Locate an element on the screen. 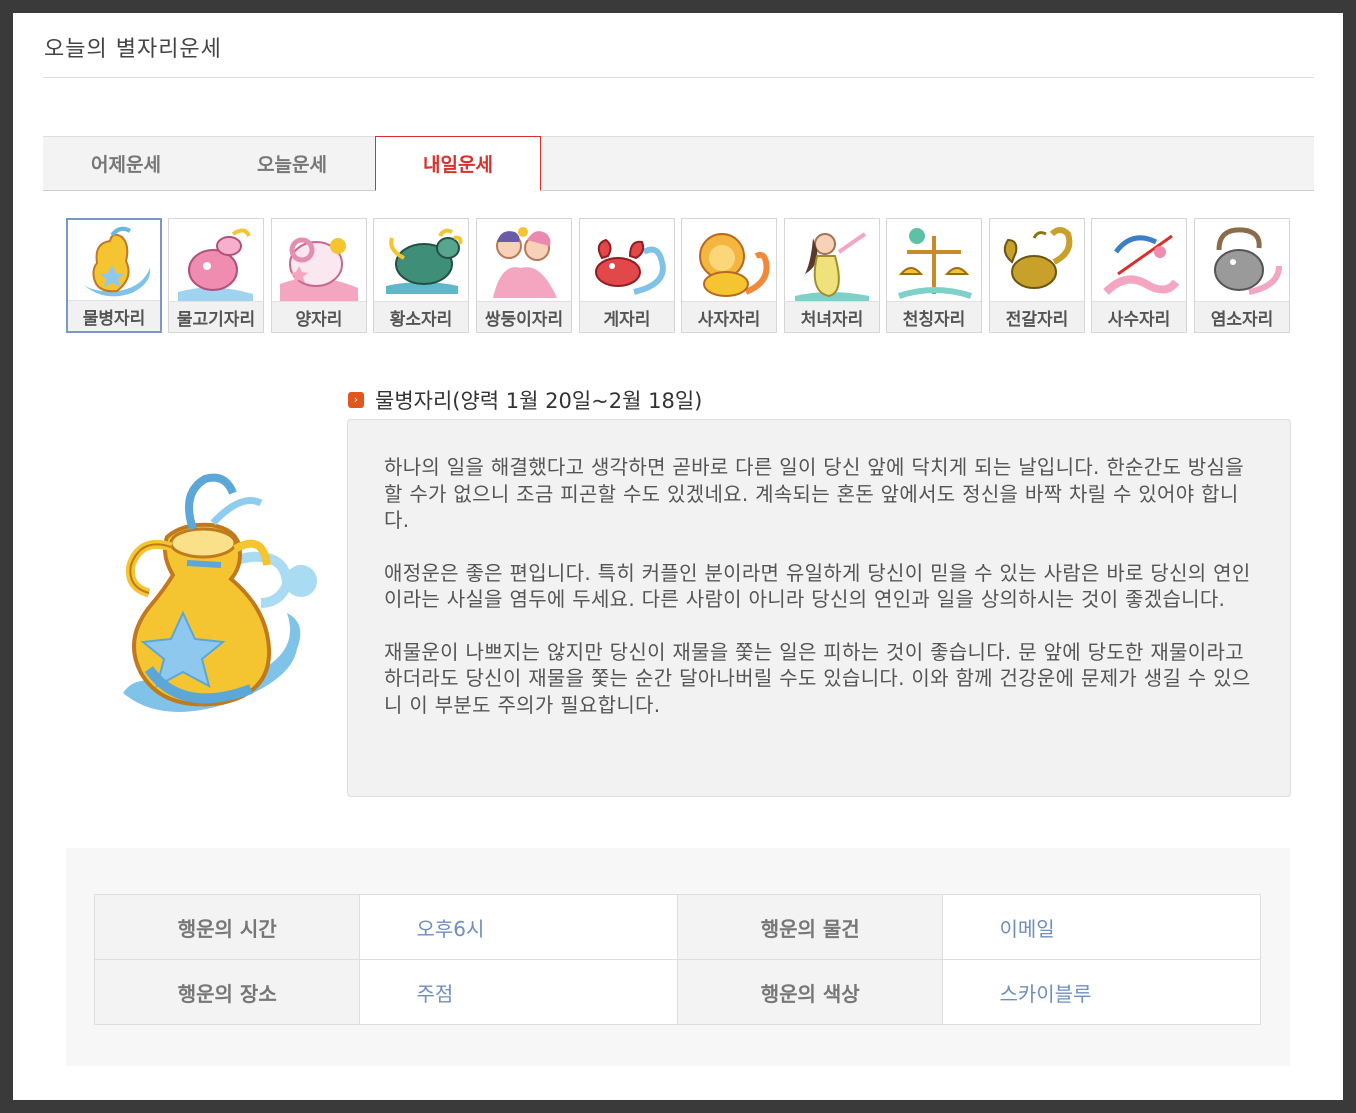  libra-icon is located at coordinates (935, 263).